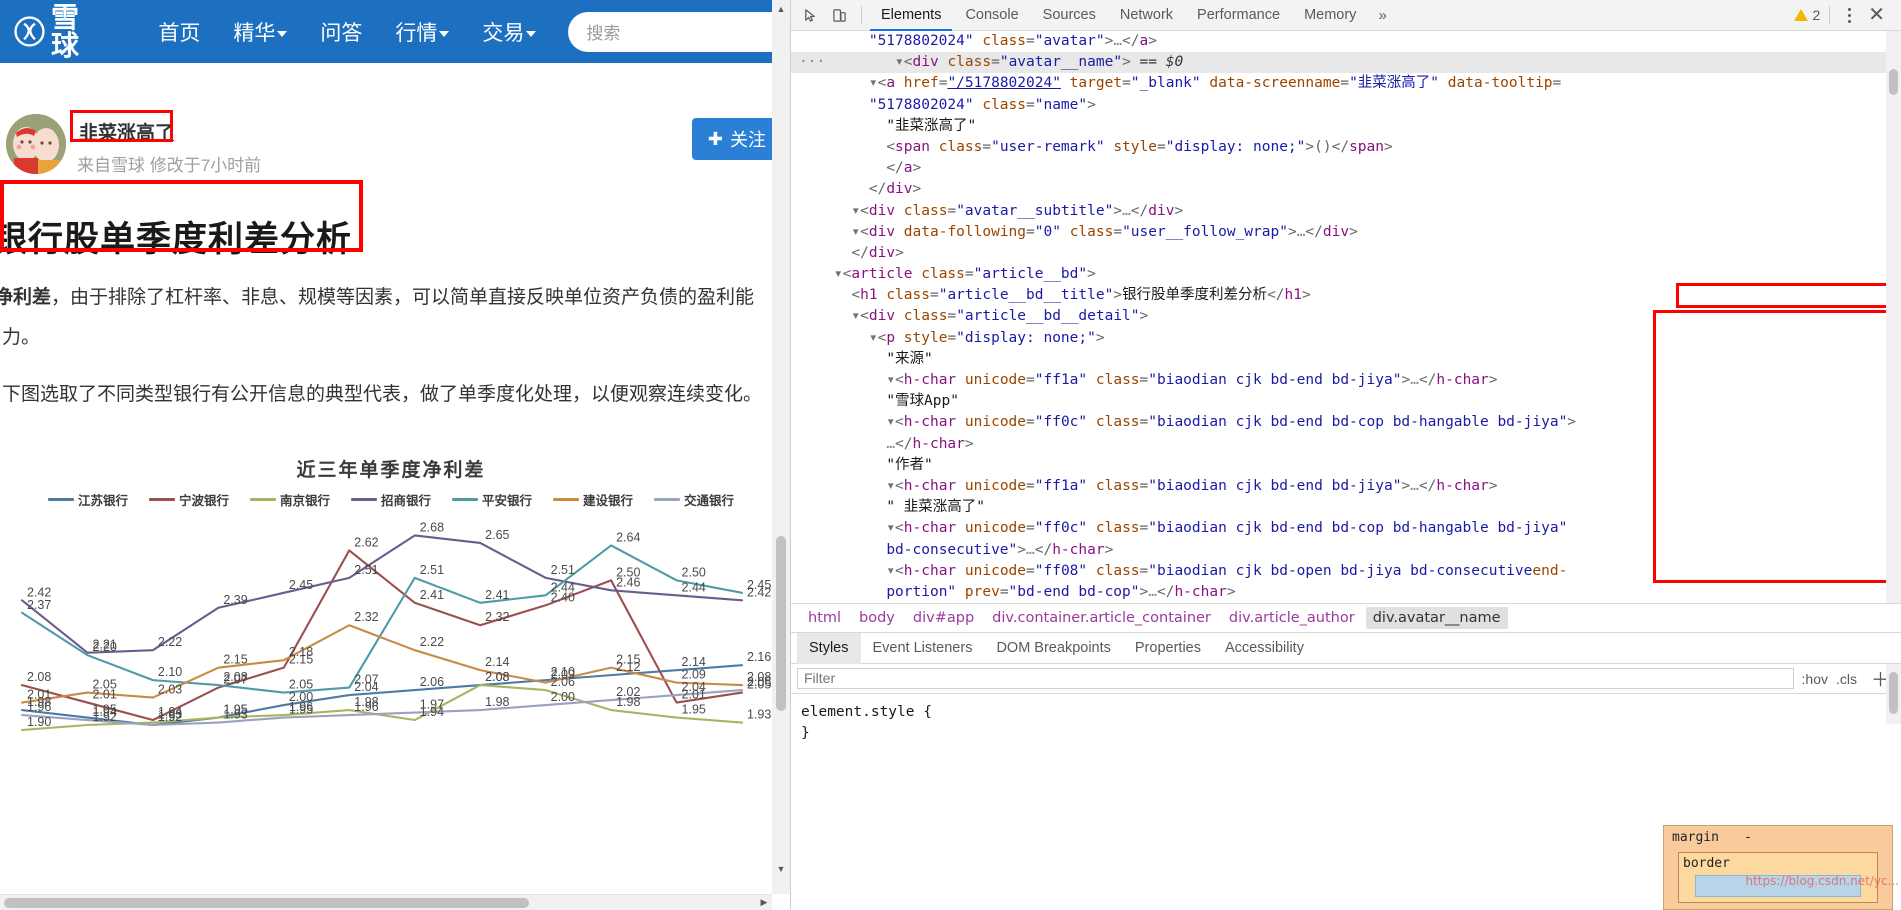 The image size is (1901, 910). I want to click on device-toolbar-icon, so click(839, 15).